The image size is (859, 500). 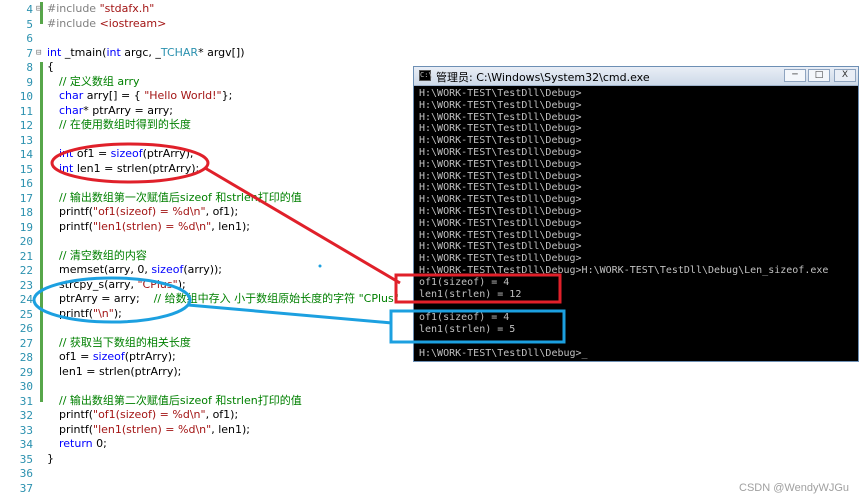 I want to click on red-box-annotation, so click(x=478, y=288).